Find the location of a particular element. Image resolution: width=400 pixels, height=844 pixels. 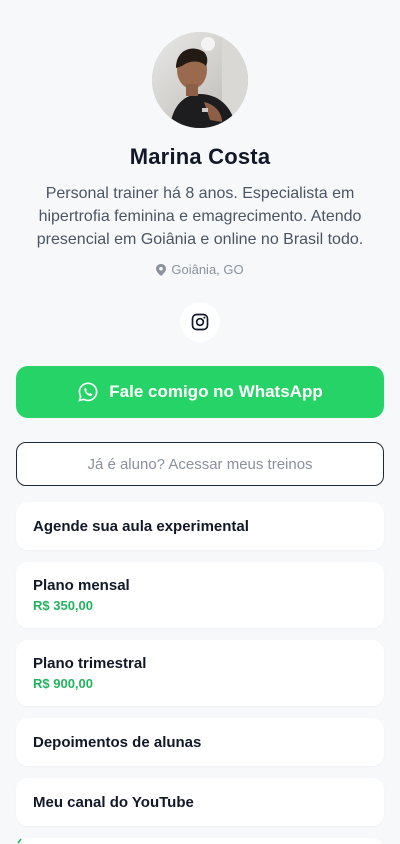

profile-name: Marina Costa is located at coordinates (200, 156).